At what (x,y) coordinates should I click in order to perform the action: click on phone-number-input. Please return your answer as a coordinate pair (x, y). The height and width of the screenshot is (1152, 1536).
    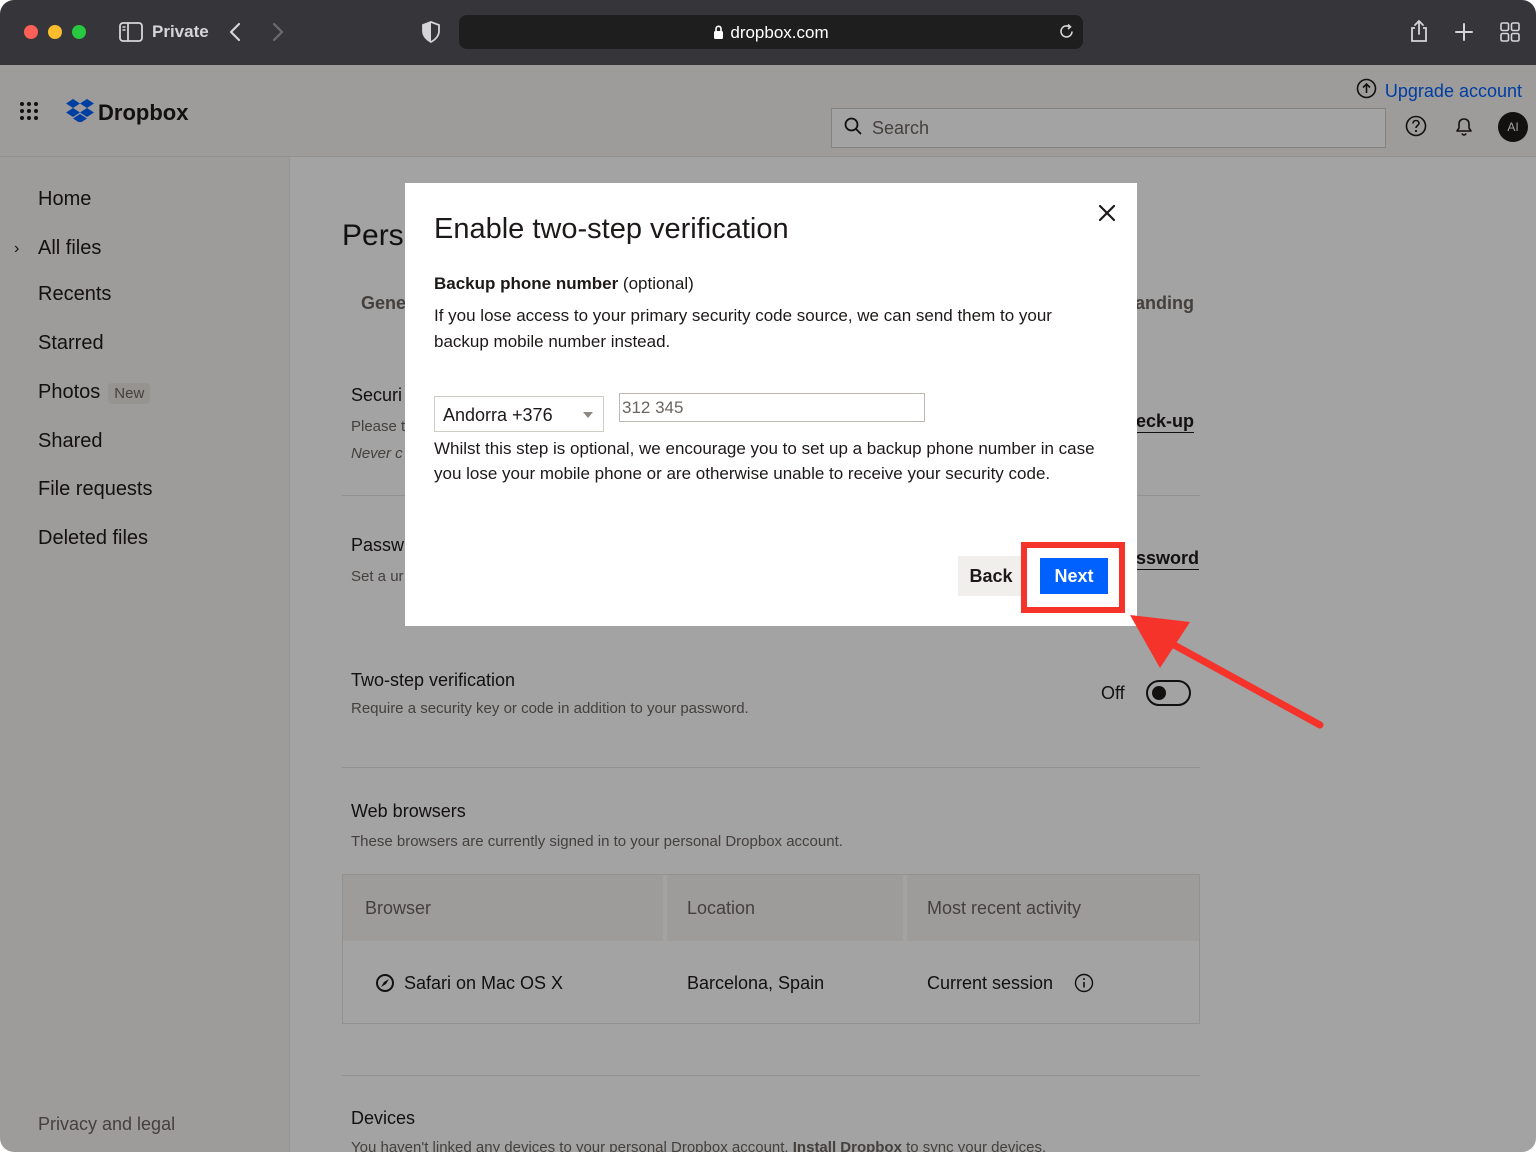
    Looking at the image, I should click on (772, 407).